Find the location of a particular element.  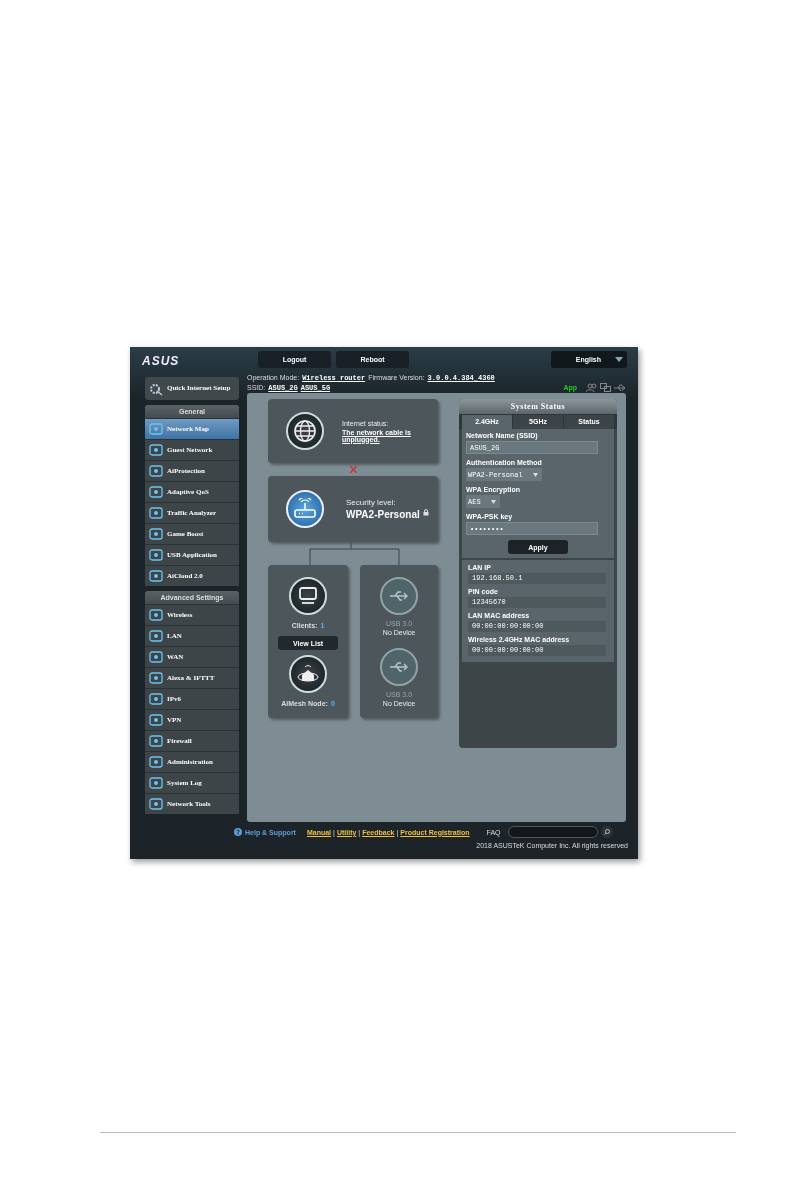

lock-icon is located at coordinates (425, 512).